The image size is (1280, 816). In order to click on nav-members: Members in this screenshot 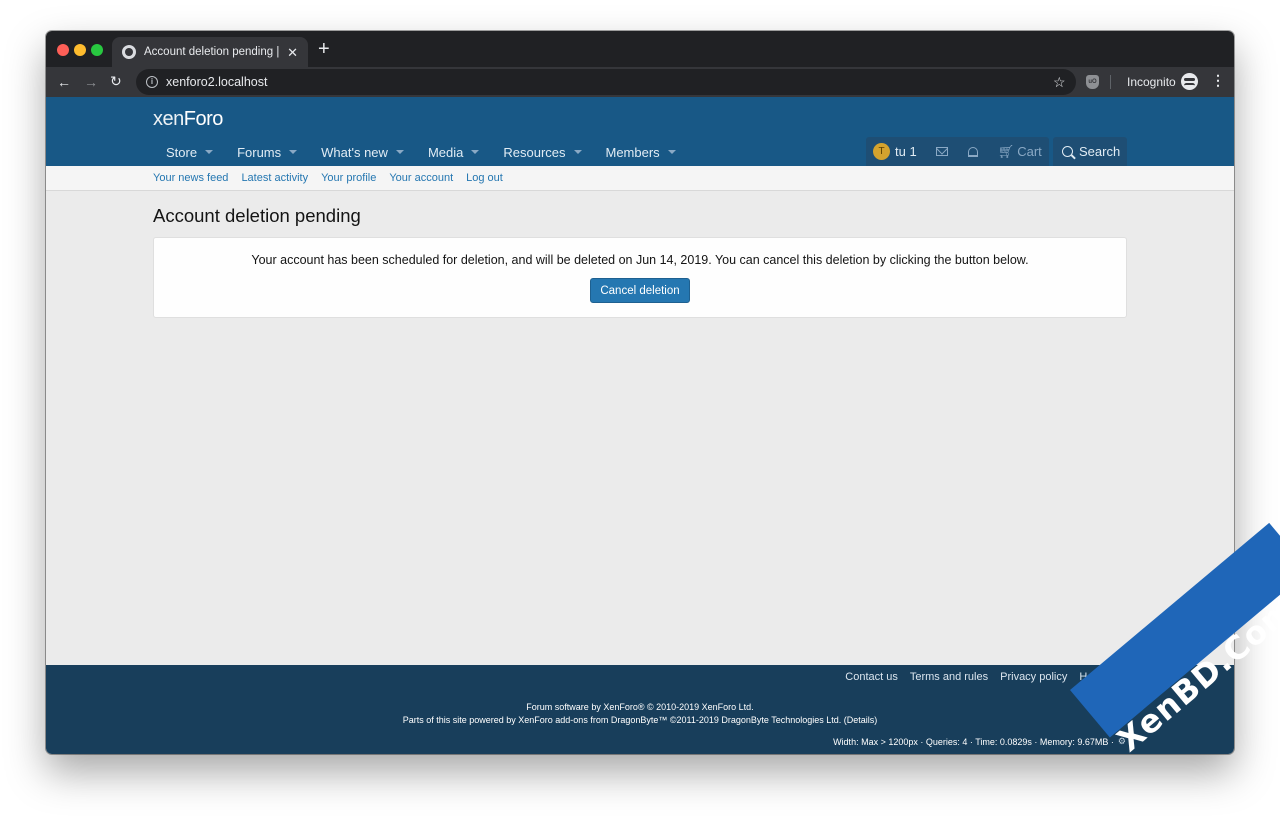, I will do `click(641, 152)`.